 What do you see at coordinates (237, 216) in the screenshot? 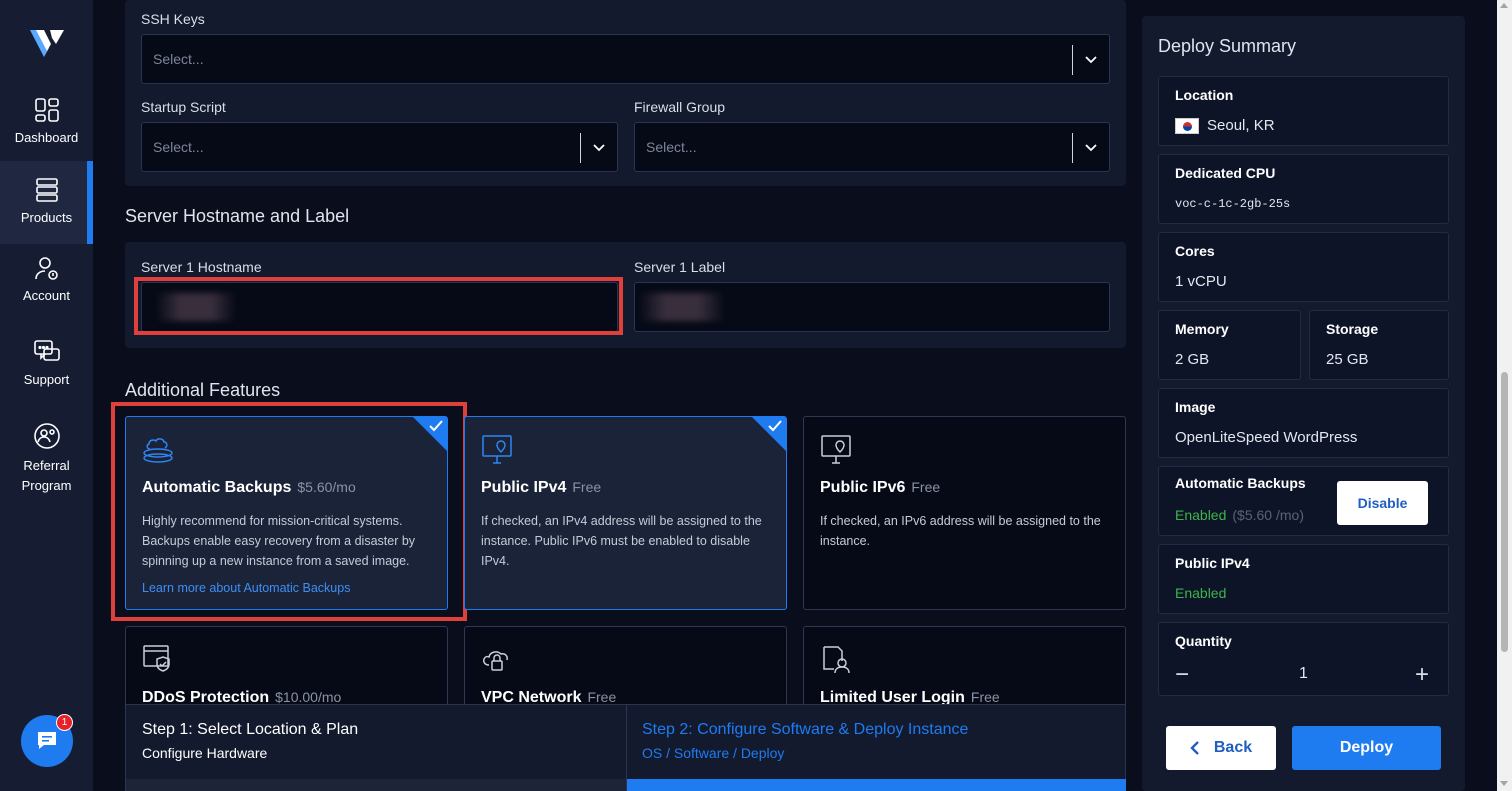
I see `hostname-section-title: Server Hostname and Label` at bounding box center [237, 216].